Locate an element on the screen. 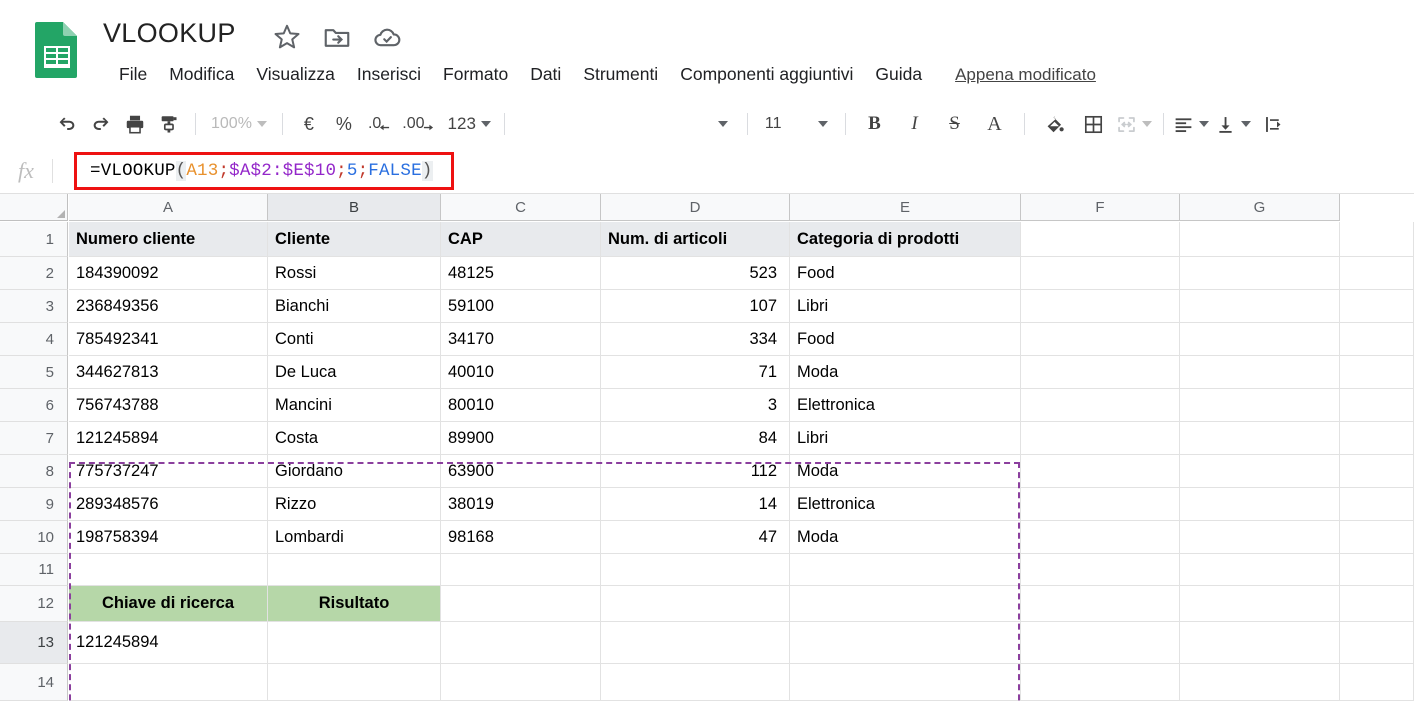 This screenshot has height=701, width=1414. row-header-10: 10 is located at coordinates (34, 537).